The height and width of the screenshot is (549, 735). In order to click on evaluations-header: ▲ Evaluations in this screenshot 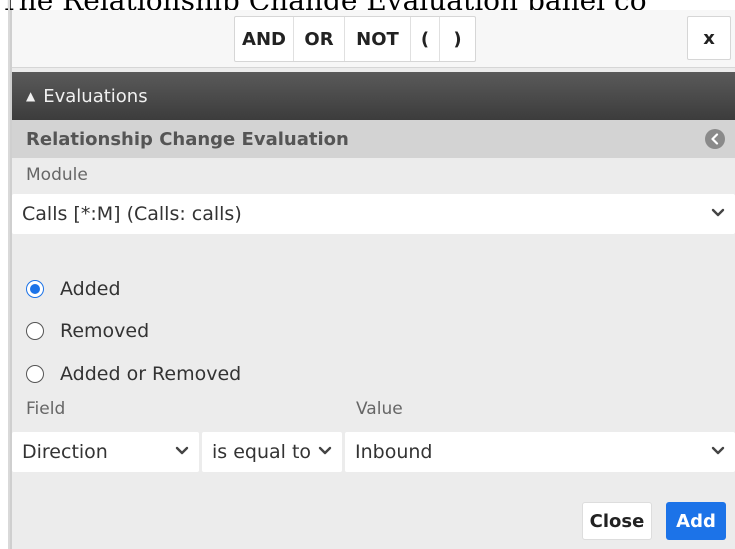, I will do `click(373, 96)`.